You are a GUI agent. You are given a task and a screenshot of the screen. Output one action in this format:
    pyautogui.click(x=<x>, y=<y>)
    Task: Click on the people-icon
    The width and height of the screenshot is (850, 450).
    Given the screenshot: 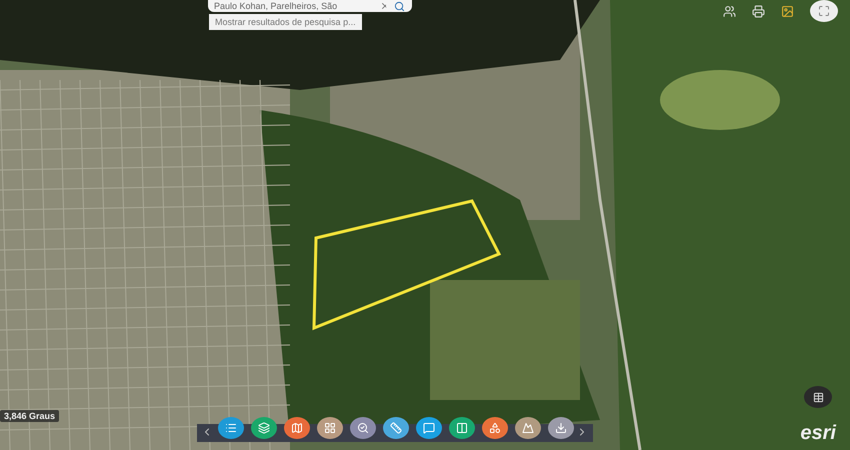 What is the action you would take?
    pyautogui.click(x=729, y=11)
    